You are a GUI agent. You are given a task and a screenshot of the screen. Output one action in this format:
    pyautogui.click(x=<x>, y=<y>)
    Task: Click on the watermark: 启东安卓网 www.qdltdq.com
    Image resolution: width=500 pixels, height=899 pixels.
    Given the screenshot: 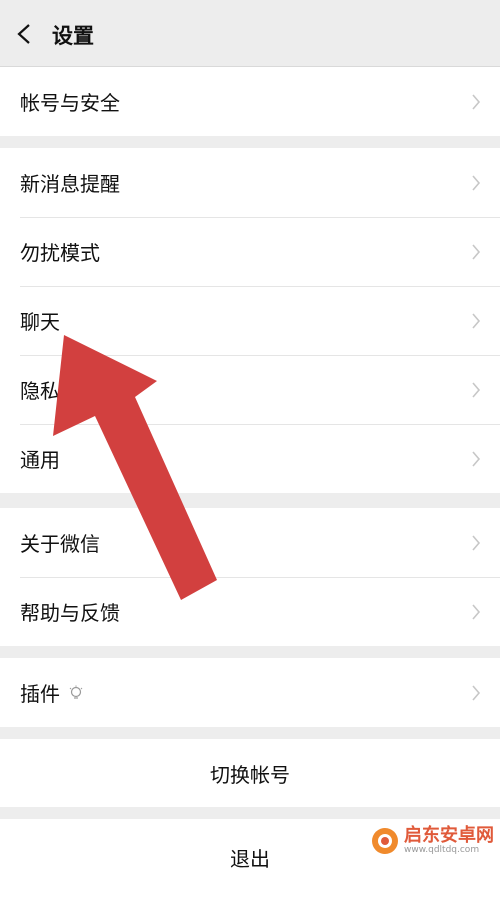 What is the action you would take?
    pyautogui.click(x=432, y=841)
    